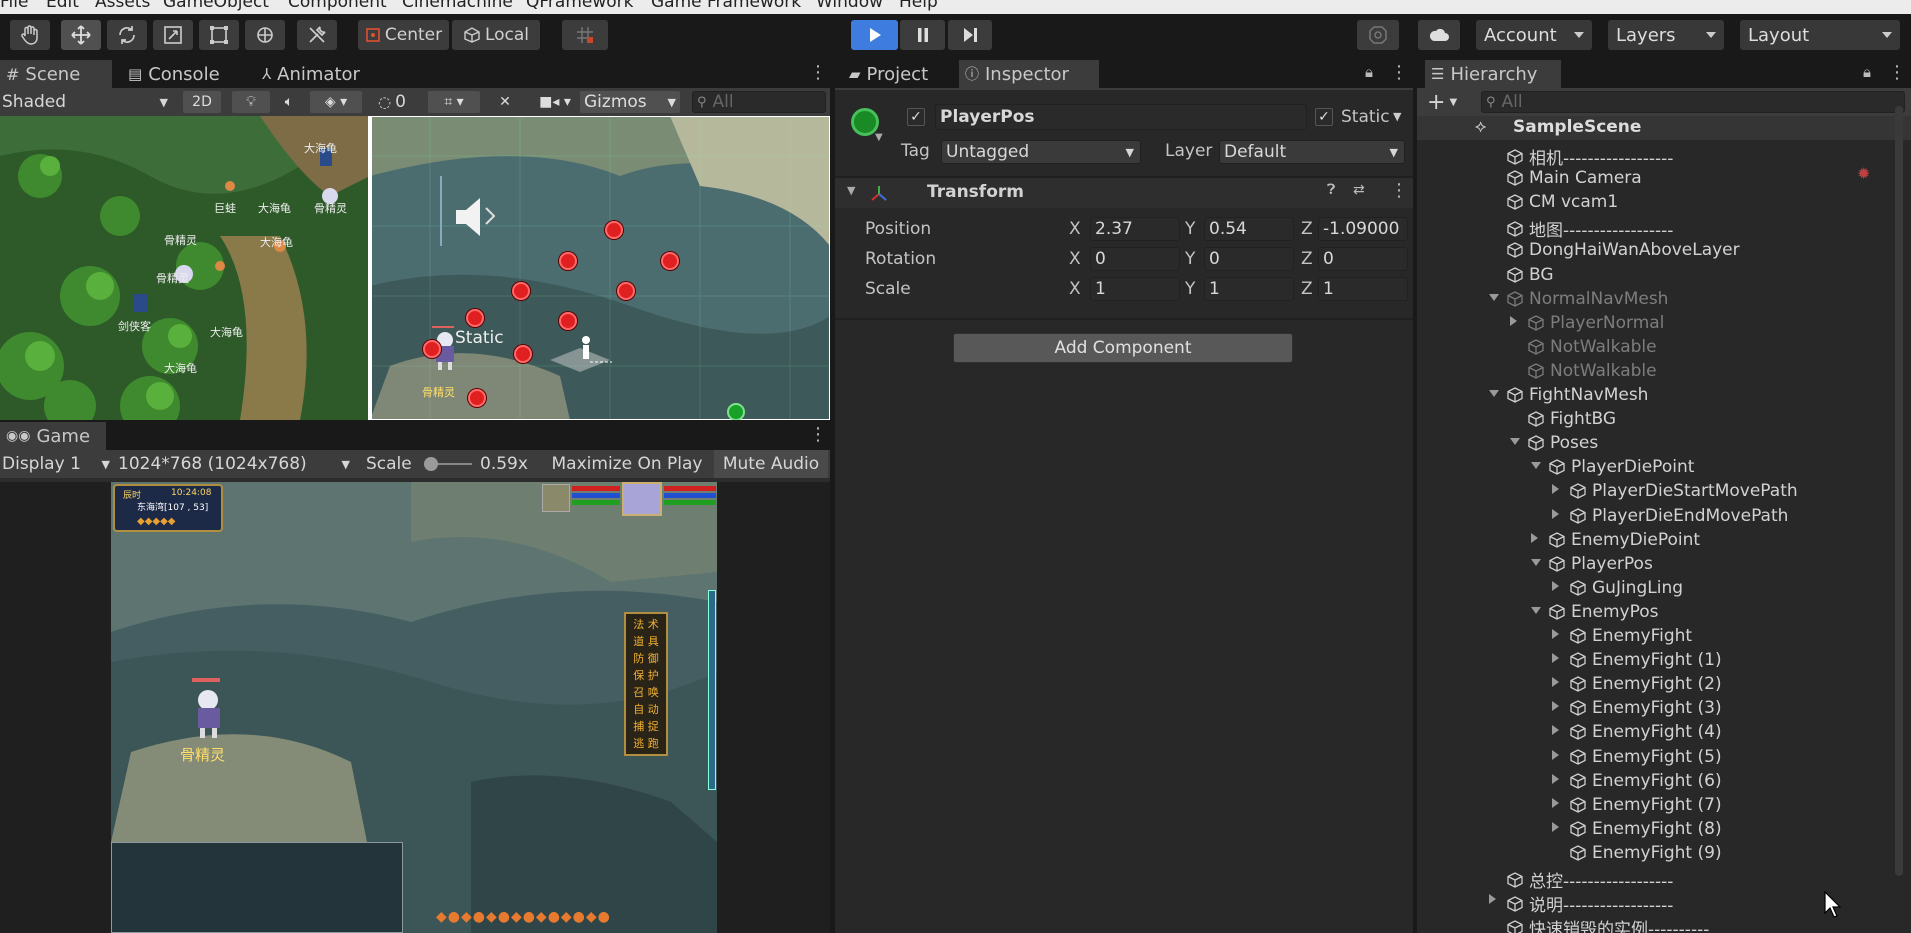 The image size is (1911, 933). I want to click on menu-item: Help, so click(918, 6).